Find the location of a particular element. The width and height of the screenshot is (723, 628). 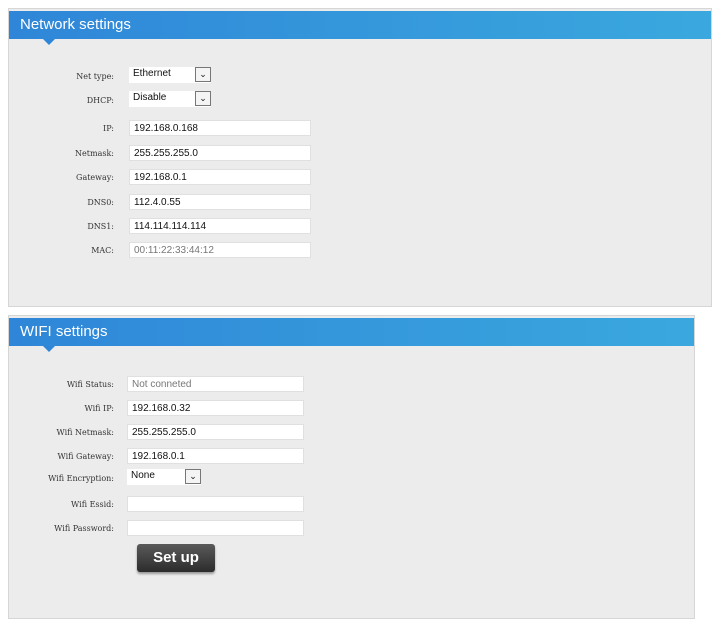

mac-input: 00:11:22:33:44:12 is located at coordinates (220, 250).